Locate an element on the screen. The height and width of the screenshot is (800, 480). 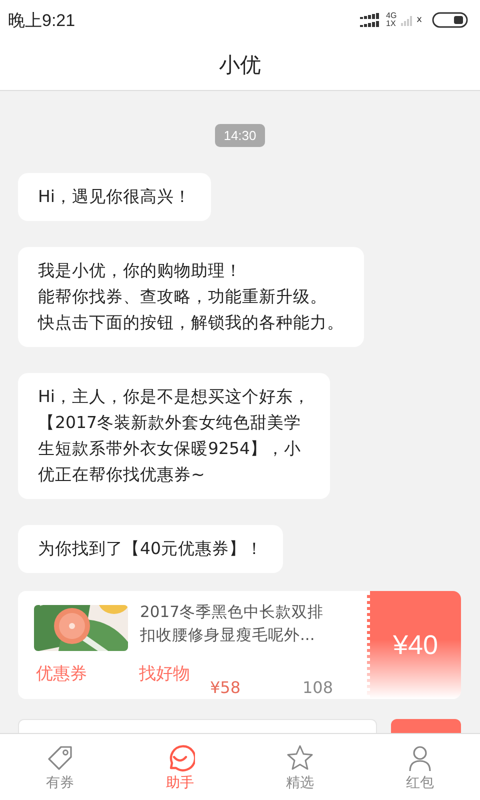
chat-bubble: 为你找到了【40元优惠券】！ is located at coordinates (150, 549).